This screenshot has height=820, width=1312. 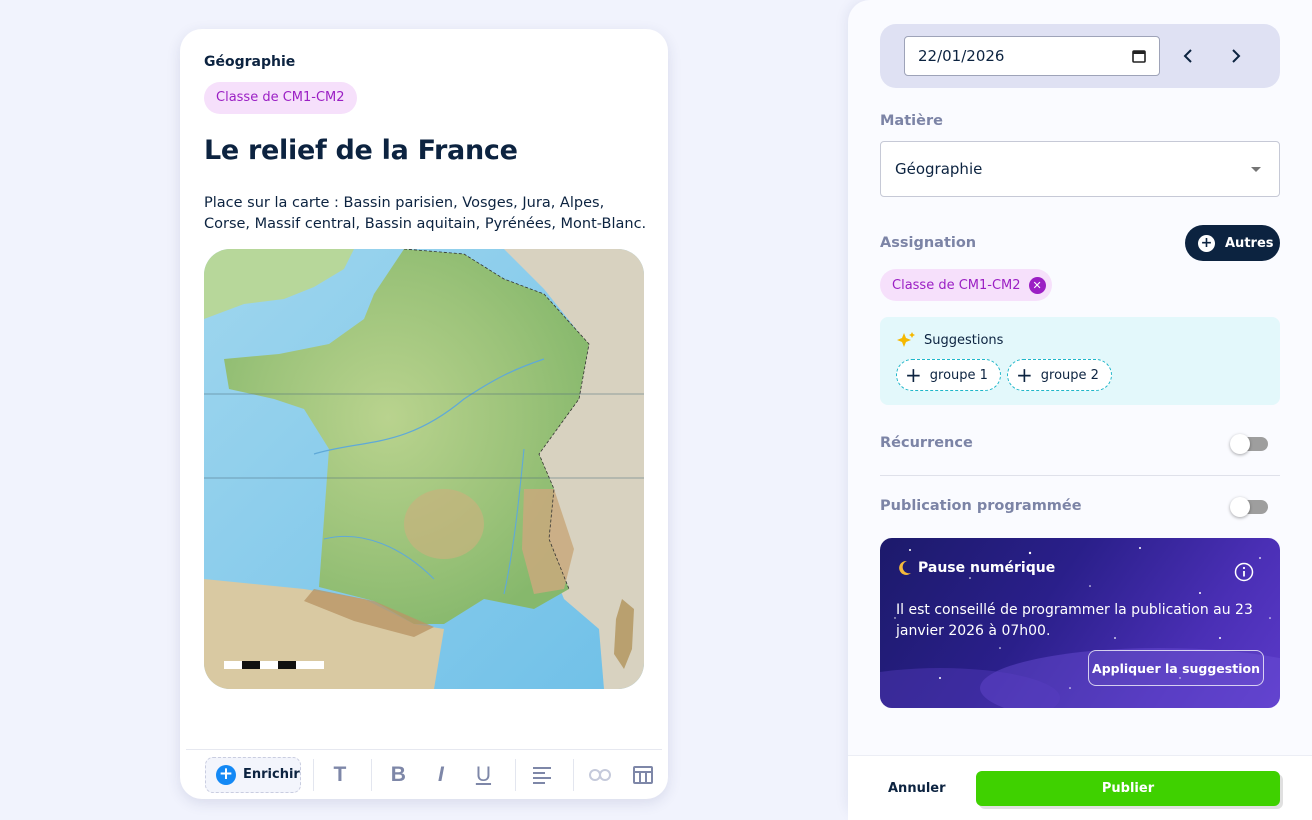 What do you see at coordinates (271, 774) in the screenshot?
I see `enrich-label: Enrichir` at bounding box center [271, 774].